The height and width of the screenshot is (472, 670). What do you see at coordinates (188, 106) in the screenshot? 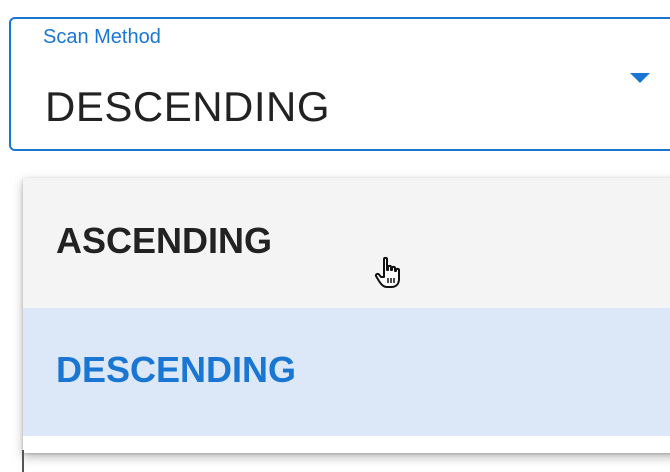
I see `scan-method-value: DESCENDING` at bounding box center [188, 106].